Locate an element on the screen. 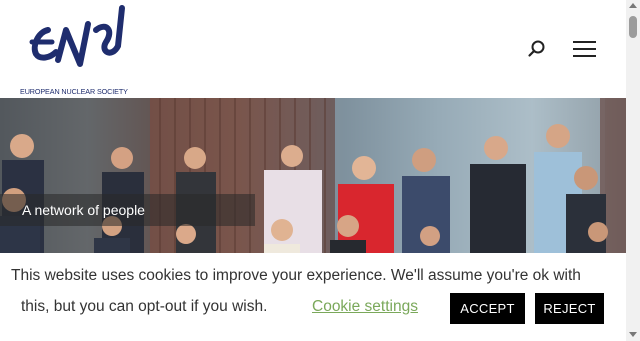 This screenshot has height=341, width=640. search-icon is located at coordinates (536, 48).